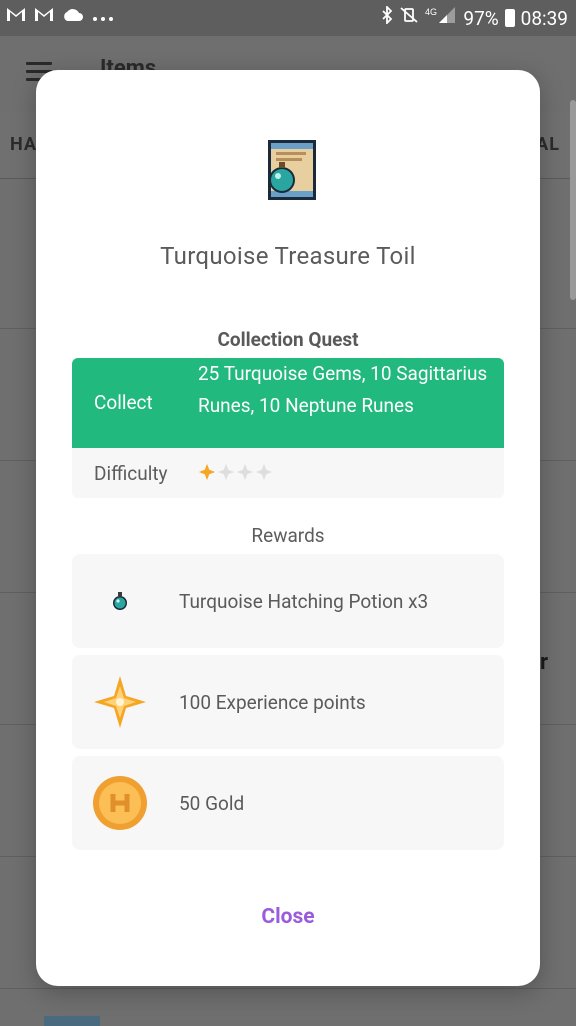 The image size is (576, 1026). I want to click on collect-label: Collect, so click(123, 402).